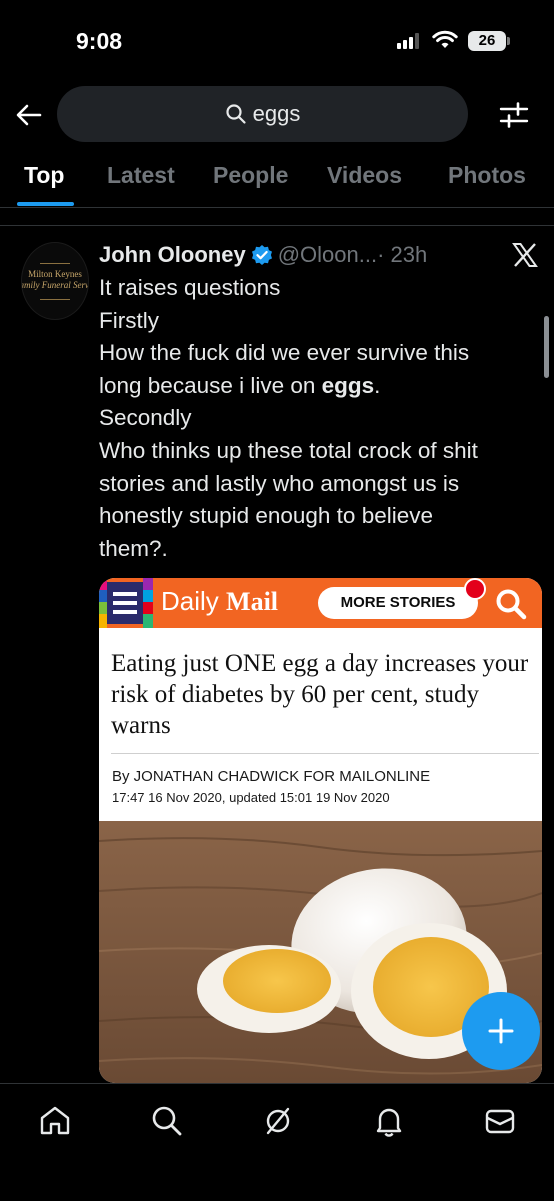 The image size is (554, 1201). What do you see at coordinates (277, 207) in the screenshot?
I see `tabs-divider` at bounding box center [277, 207].